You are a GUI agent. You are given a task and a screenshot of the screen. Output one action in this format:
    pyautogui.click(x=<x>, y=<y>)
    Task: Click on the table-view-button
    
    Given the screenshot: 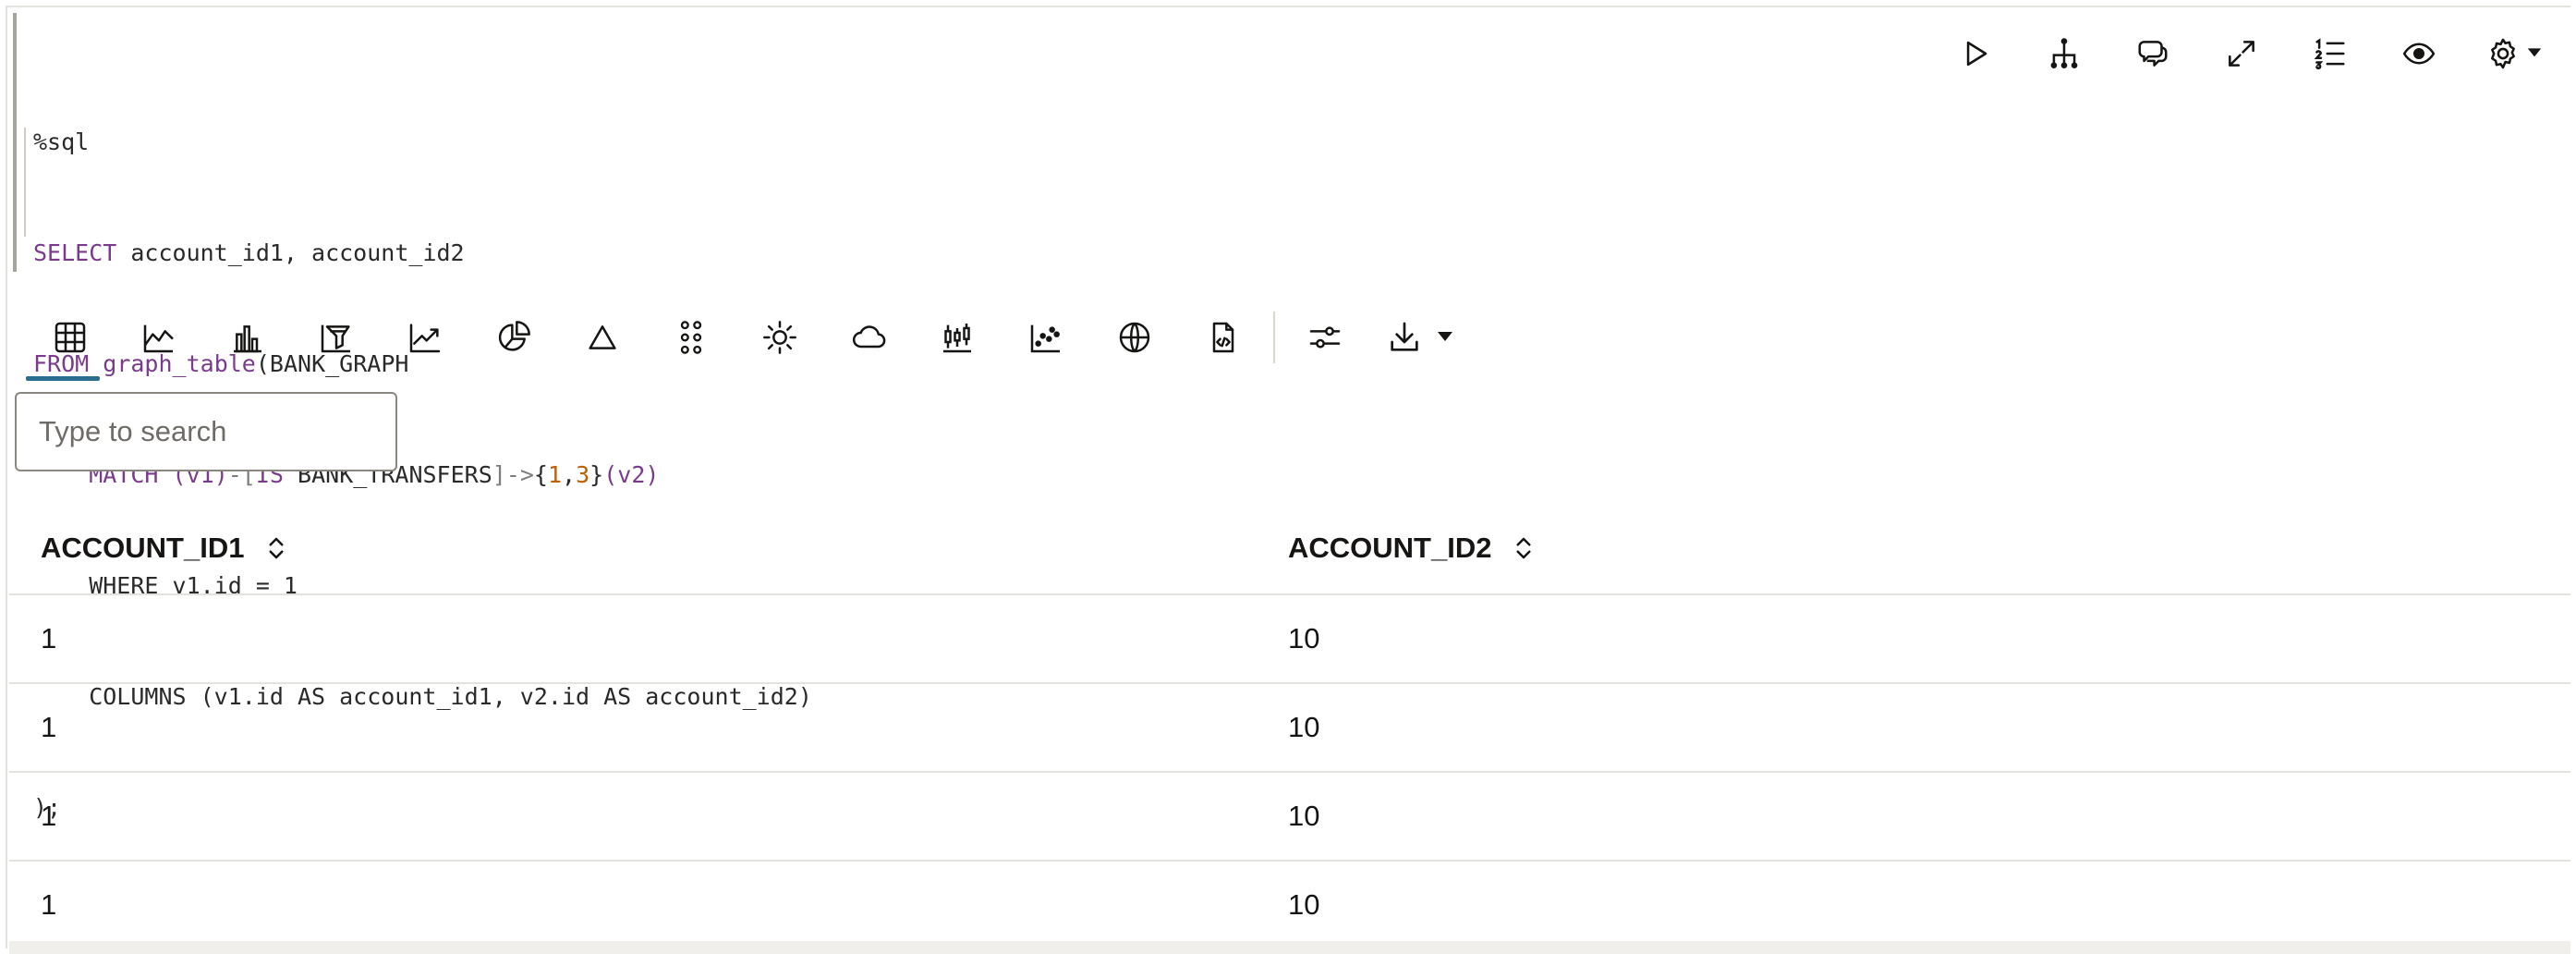 What is the action you would take?
    pyautogui.click(x=70, y=339)
    